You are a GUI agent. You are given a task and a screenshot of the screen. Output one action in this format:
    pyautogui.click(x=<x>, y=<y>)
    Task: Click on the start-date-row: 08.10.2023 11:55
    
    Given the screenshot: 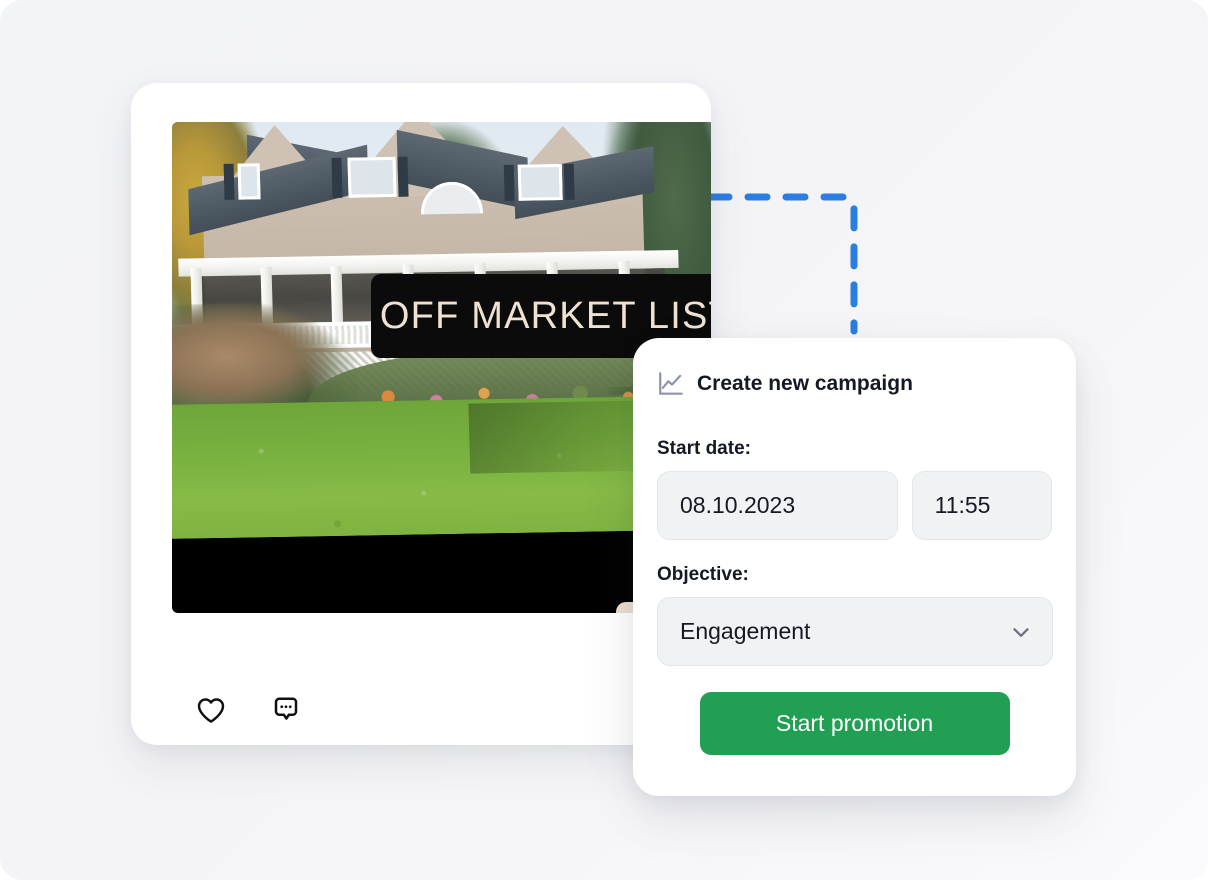 What is the action you would take?
    pyautogui.click(x=854, y=505)
    